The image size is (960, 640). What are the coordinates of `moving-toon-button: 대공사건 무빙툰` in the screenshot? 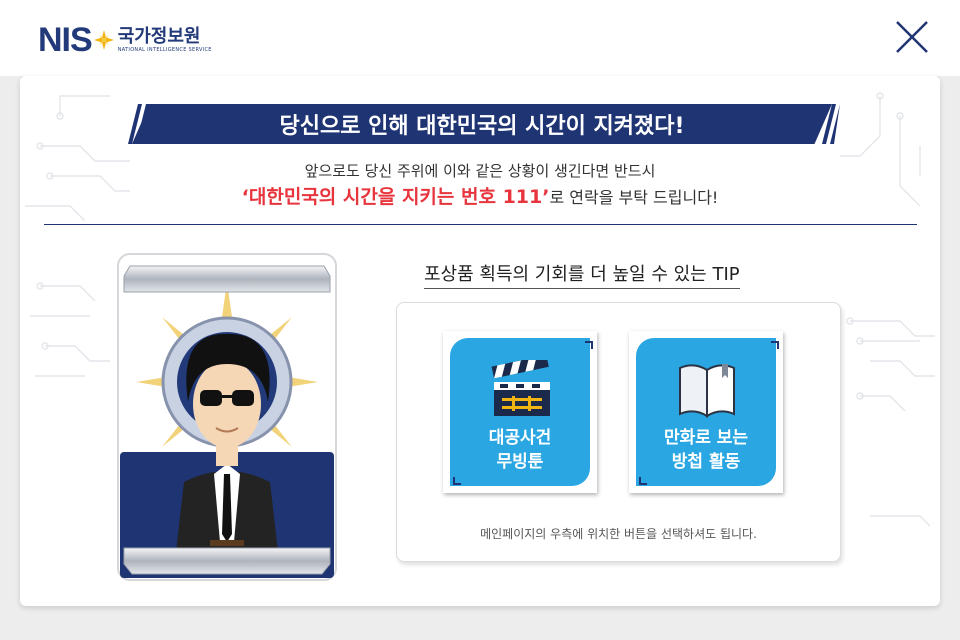 It's located at (520, 412).